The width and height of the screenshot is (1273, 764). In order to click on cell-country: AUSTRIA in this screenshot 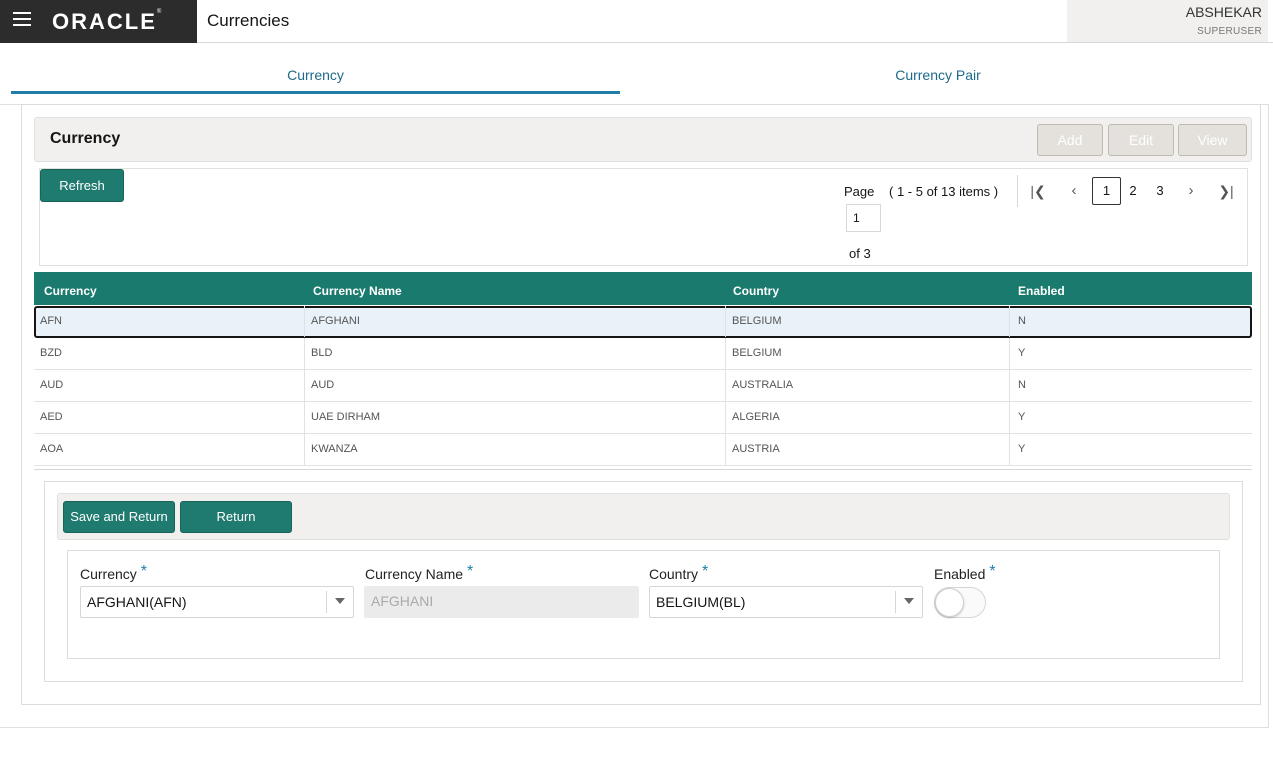, I will do `click(868, 449)`.